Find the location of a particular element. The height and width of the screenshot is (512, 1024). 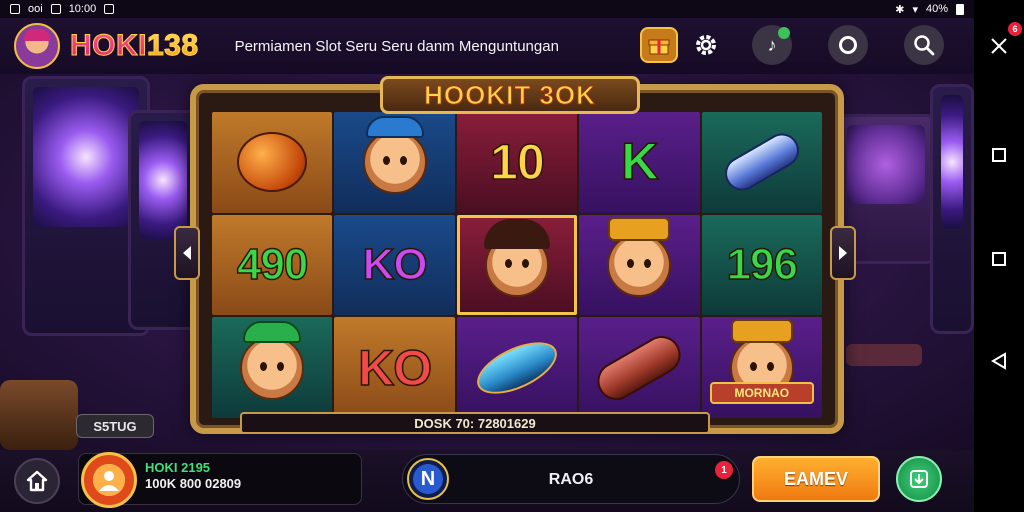

bluetooth-icon: ✱ is located at coordinates (900, 9).